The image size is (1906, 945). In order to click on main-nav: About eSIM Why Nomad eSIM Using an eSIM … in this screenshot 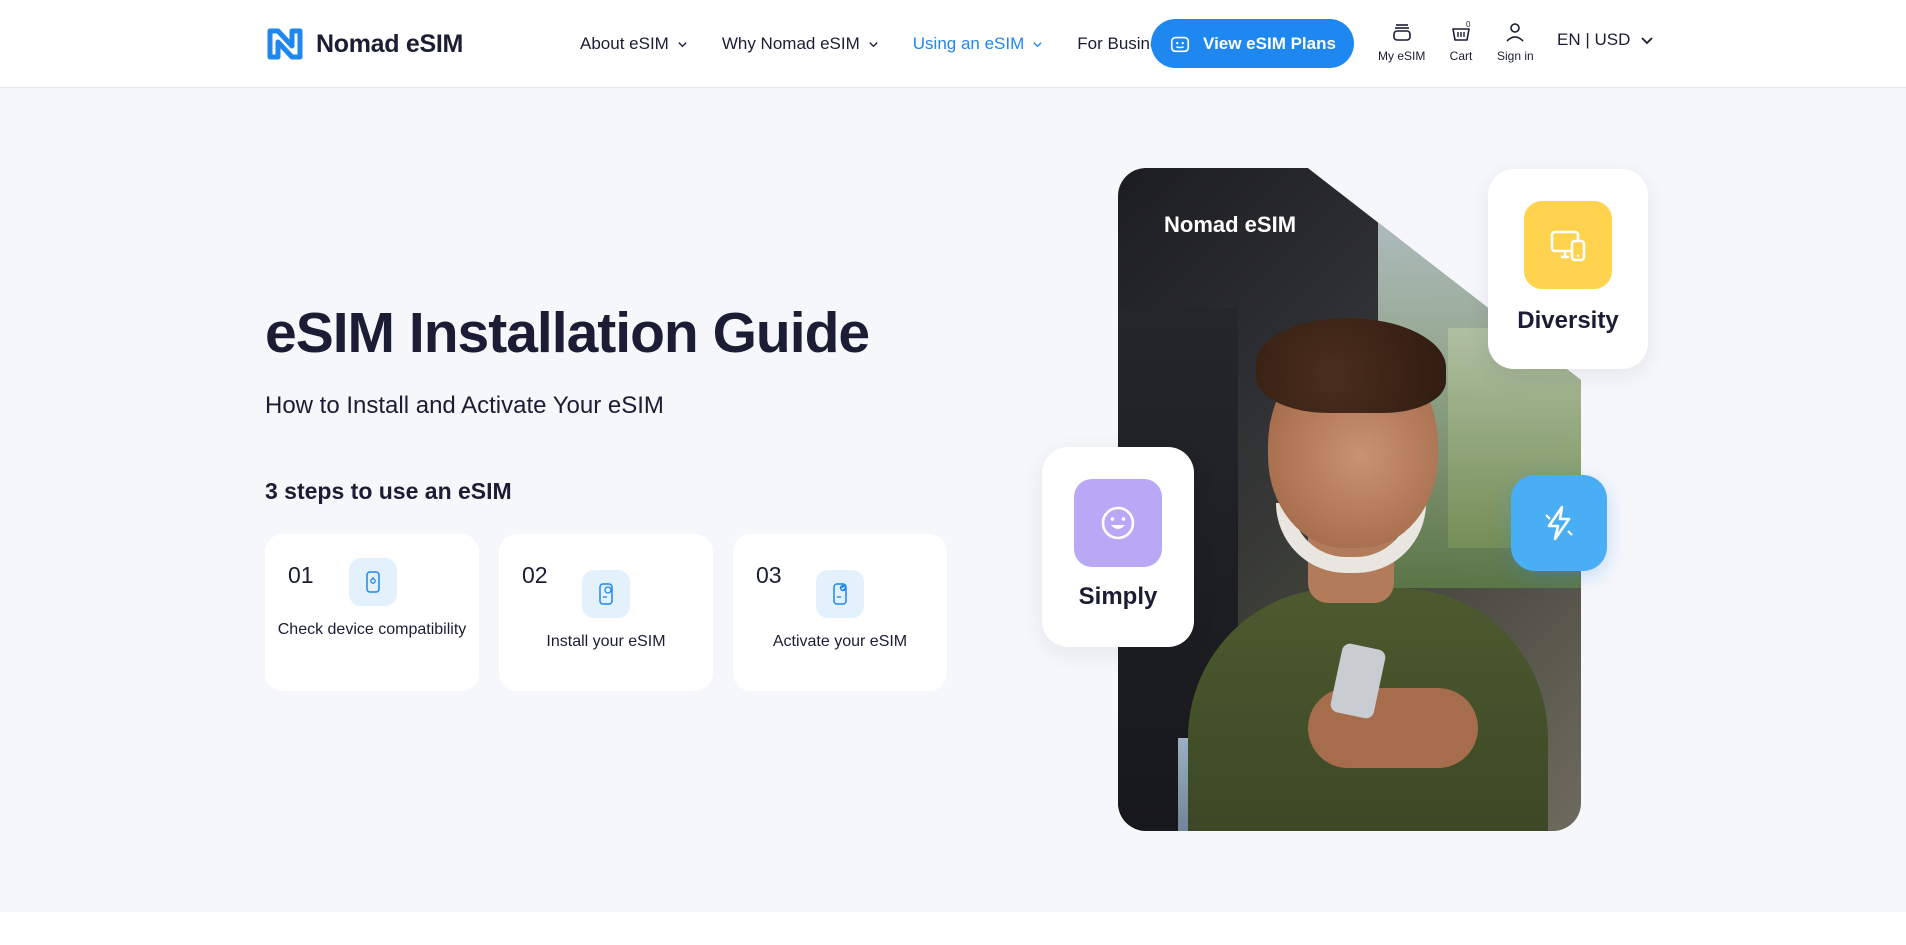, I will do `click(878, 44)`.